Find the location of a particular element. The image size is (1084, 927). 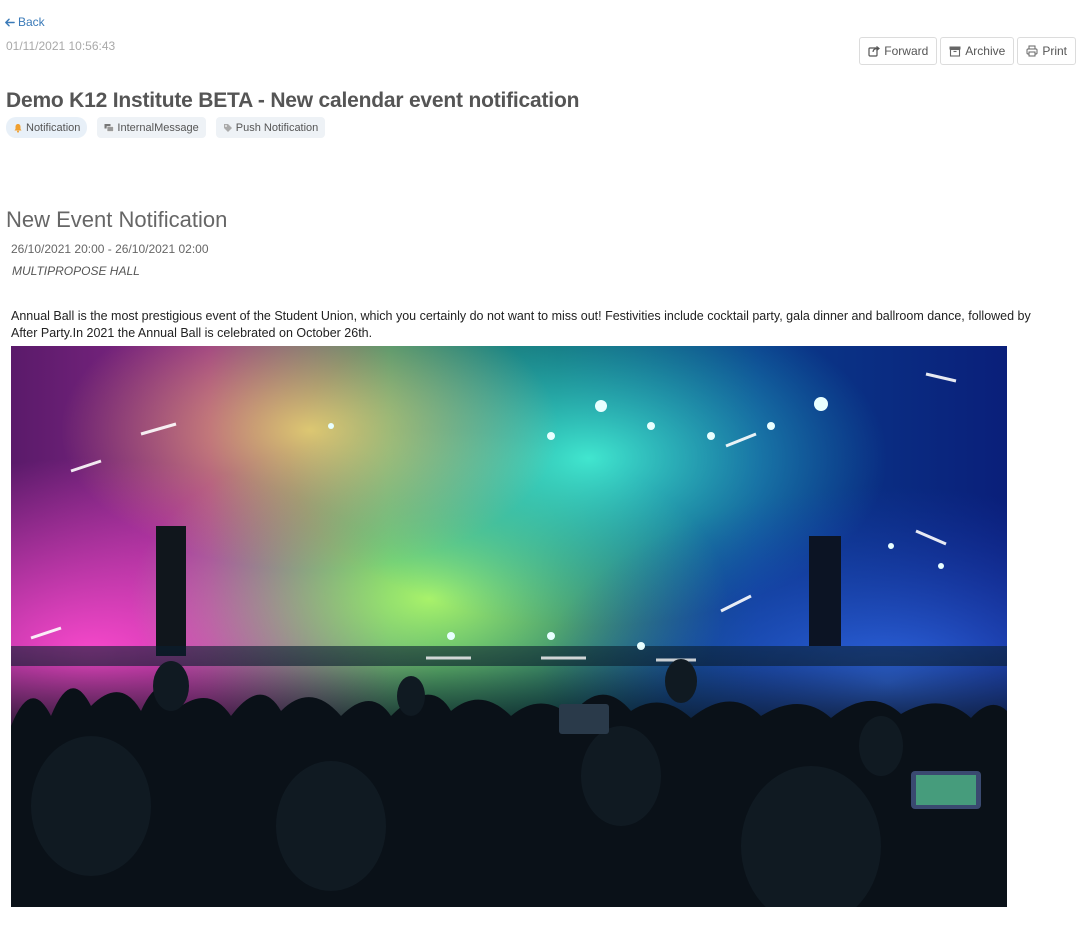

forward-button: Forward is located at coordinates (898, 51).